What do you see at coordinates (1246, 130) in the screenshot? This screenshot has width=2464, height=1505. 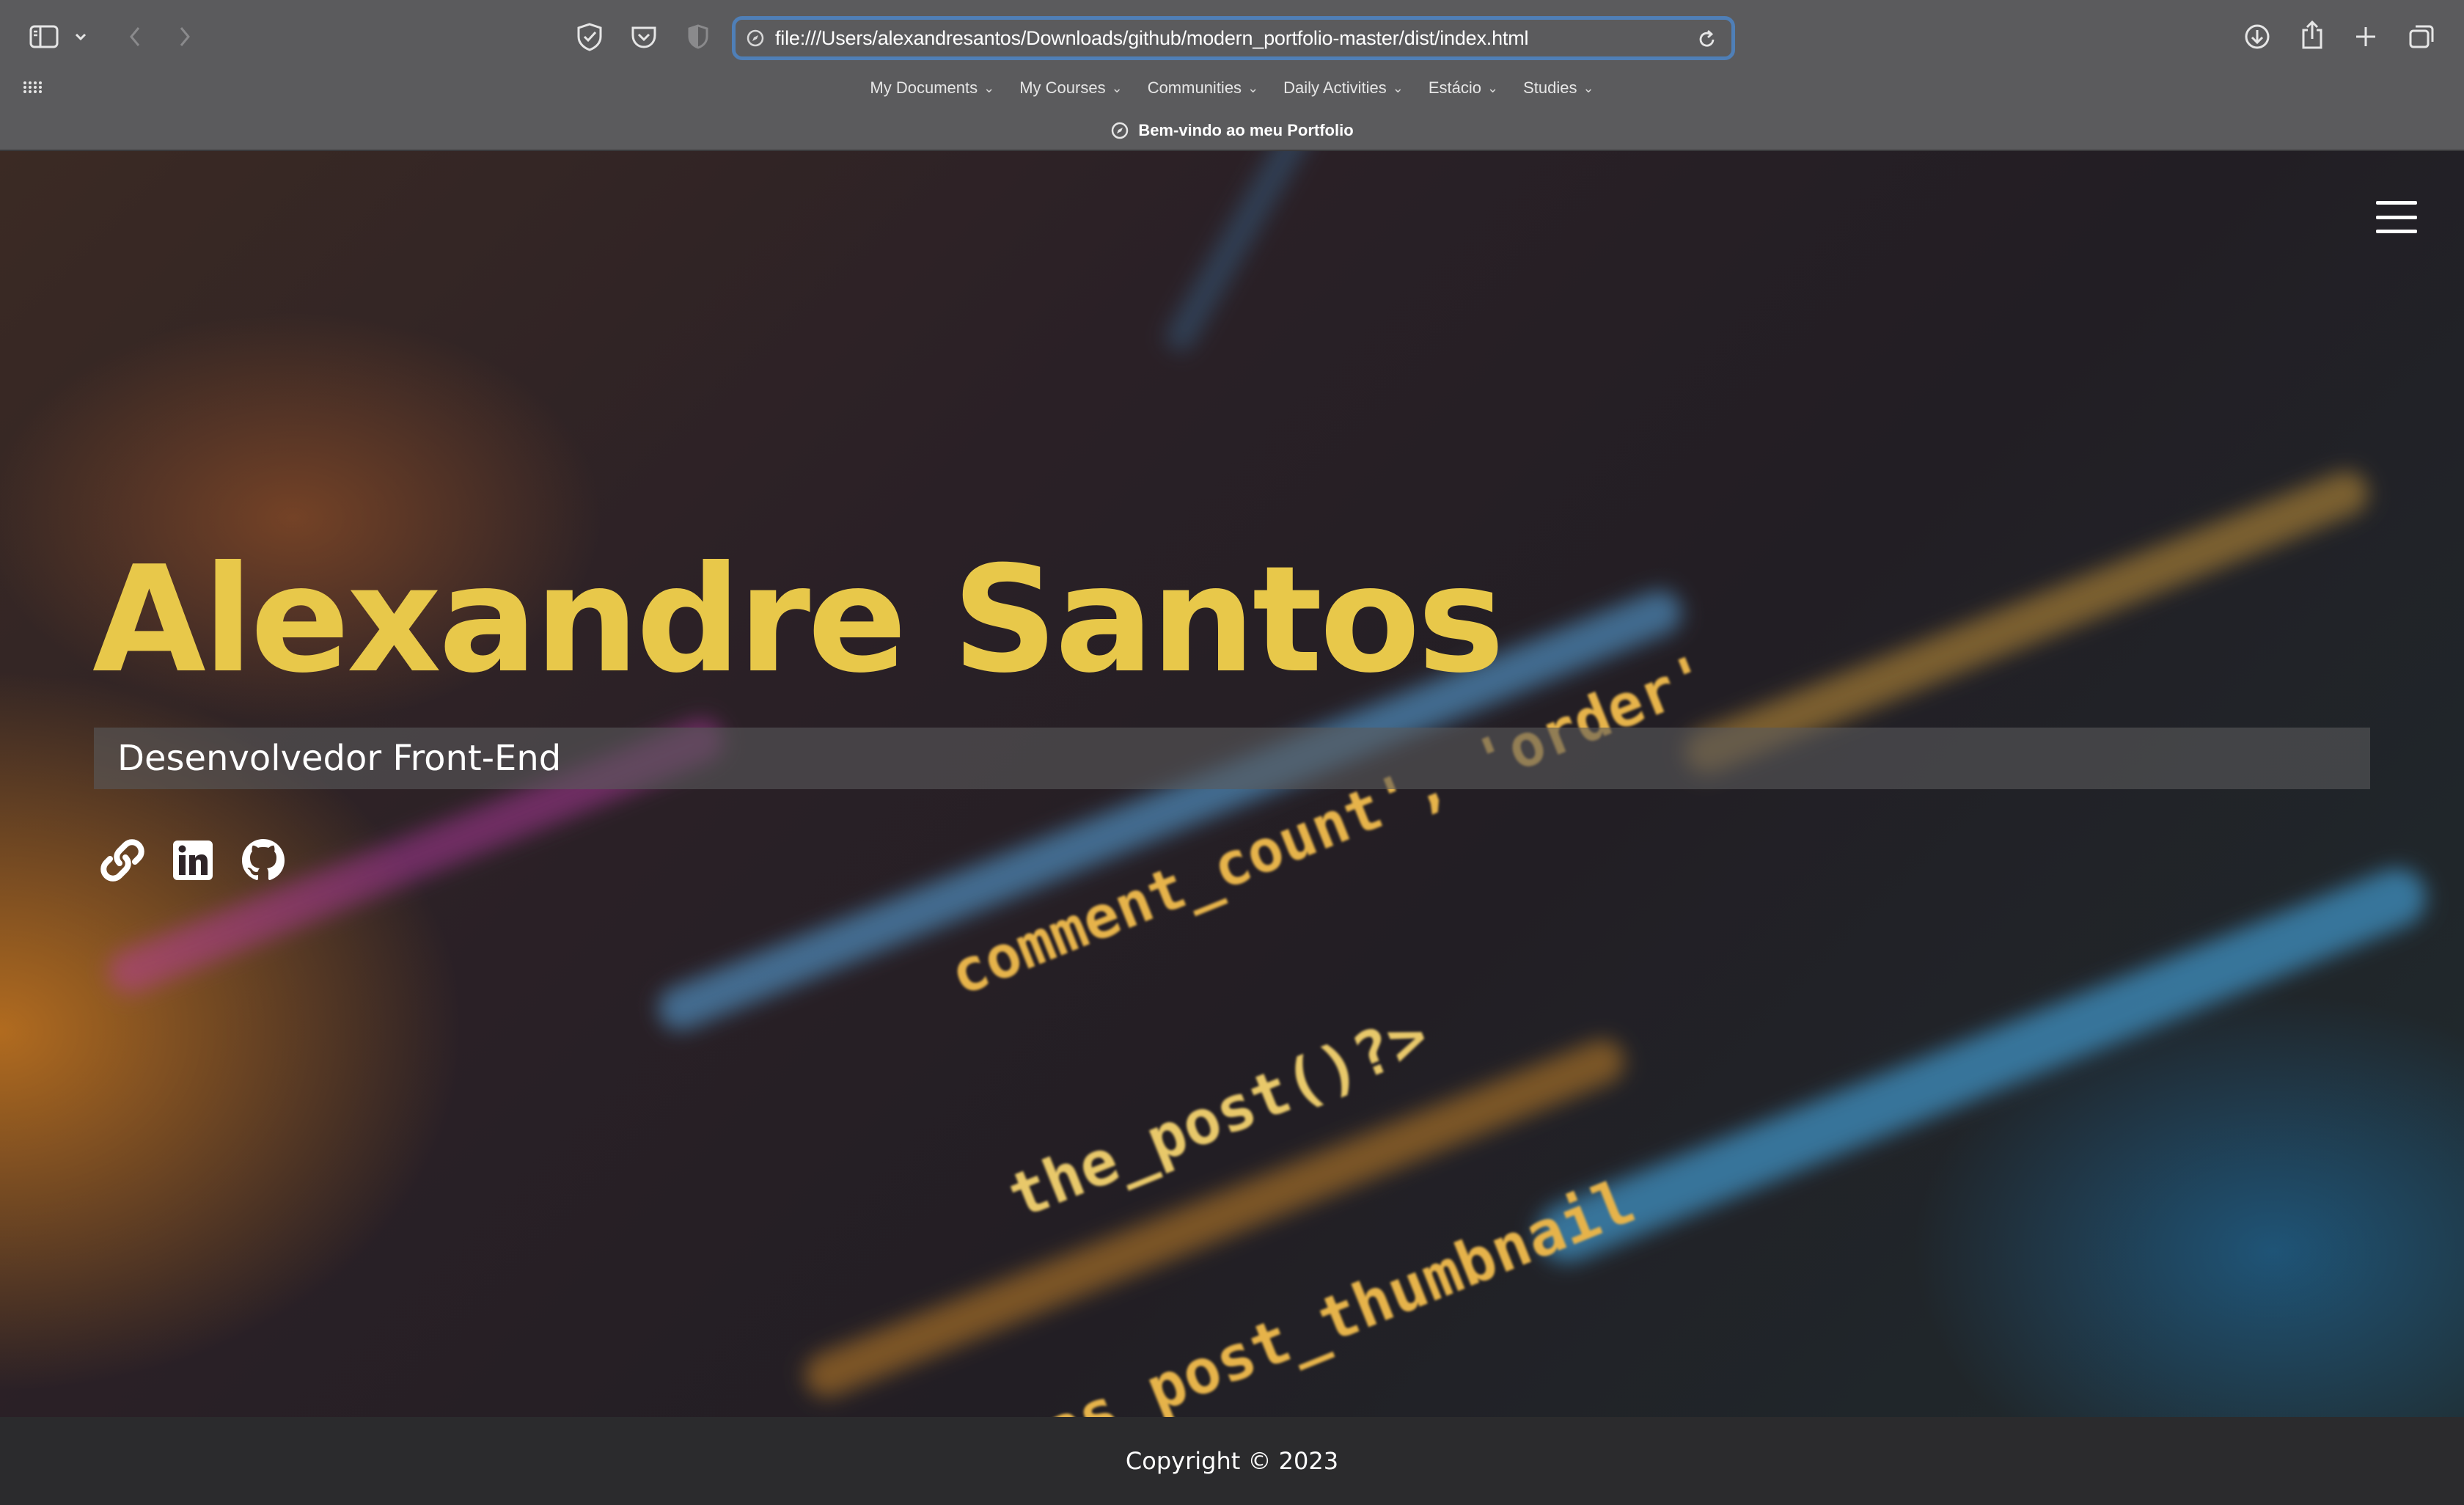 I see `tab-title: Bem-vindo ao meu Portfolio` at bounding box center [1246, 130].